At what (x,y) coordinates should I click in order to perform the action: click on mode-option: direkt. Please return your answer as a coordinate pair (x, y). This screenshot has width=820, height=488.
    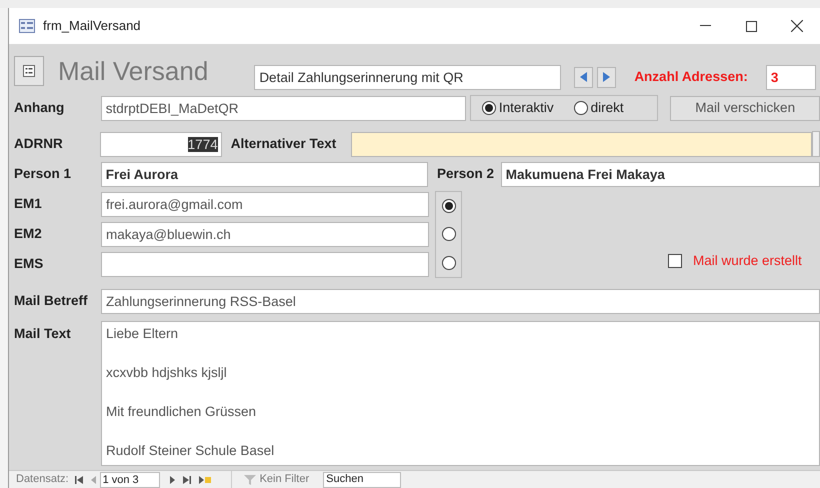
    Looking at the image, I should click on (599, 108).